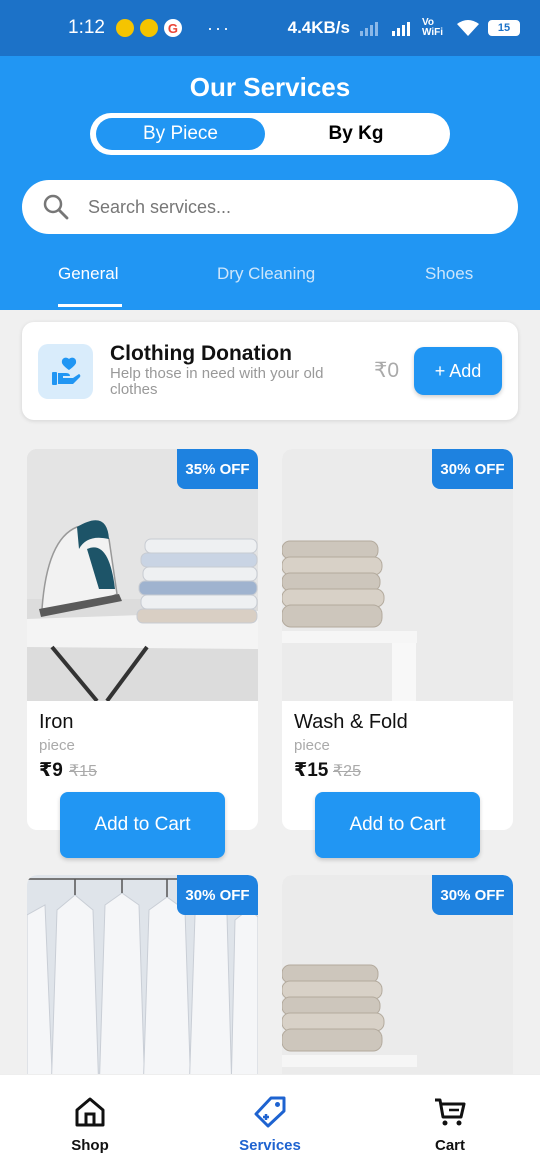 This screenshot has width=540, height=1170. I want to click on product-price: ₹9, so click(51, 770).